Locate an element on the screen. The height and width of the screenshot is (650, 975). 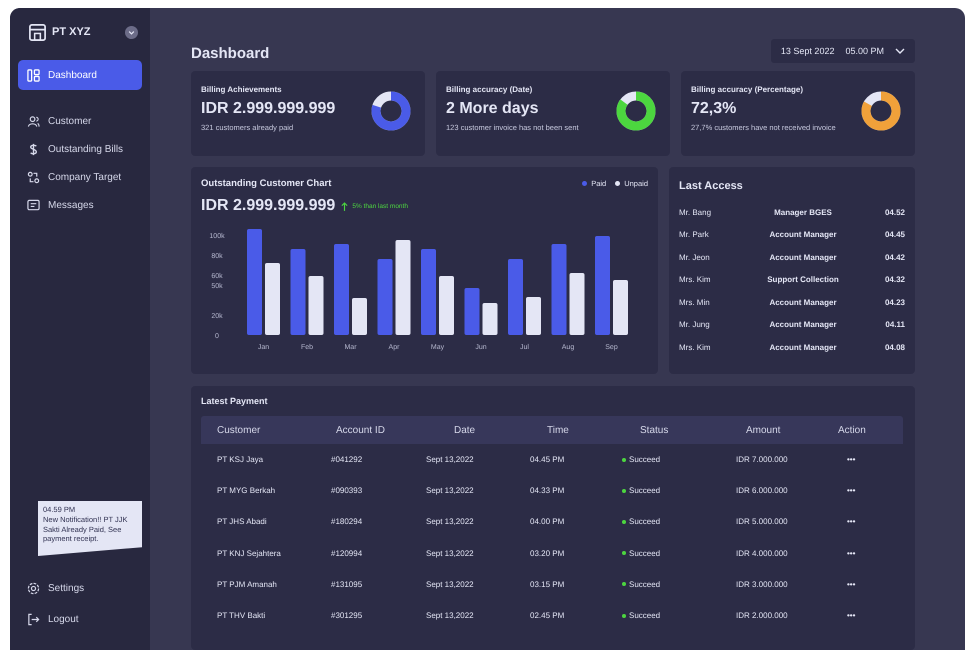
sidebar-item: Customer is located at coordinates (80, 121).